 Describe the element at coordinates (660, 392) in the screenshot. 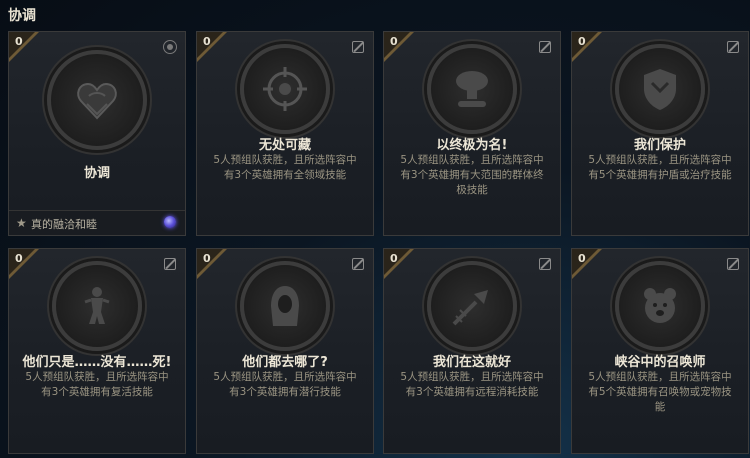

I see `card-description: 5人预组队获胜，且所选阵容中有5个英雄拥有召唤物或宠物技能` at that location.